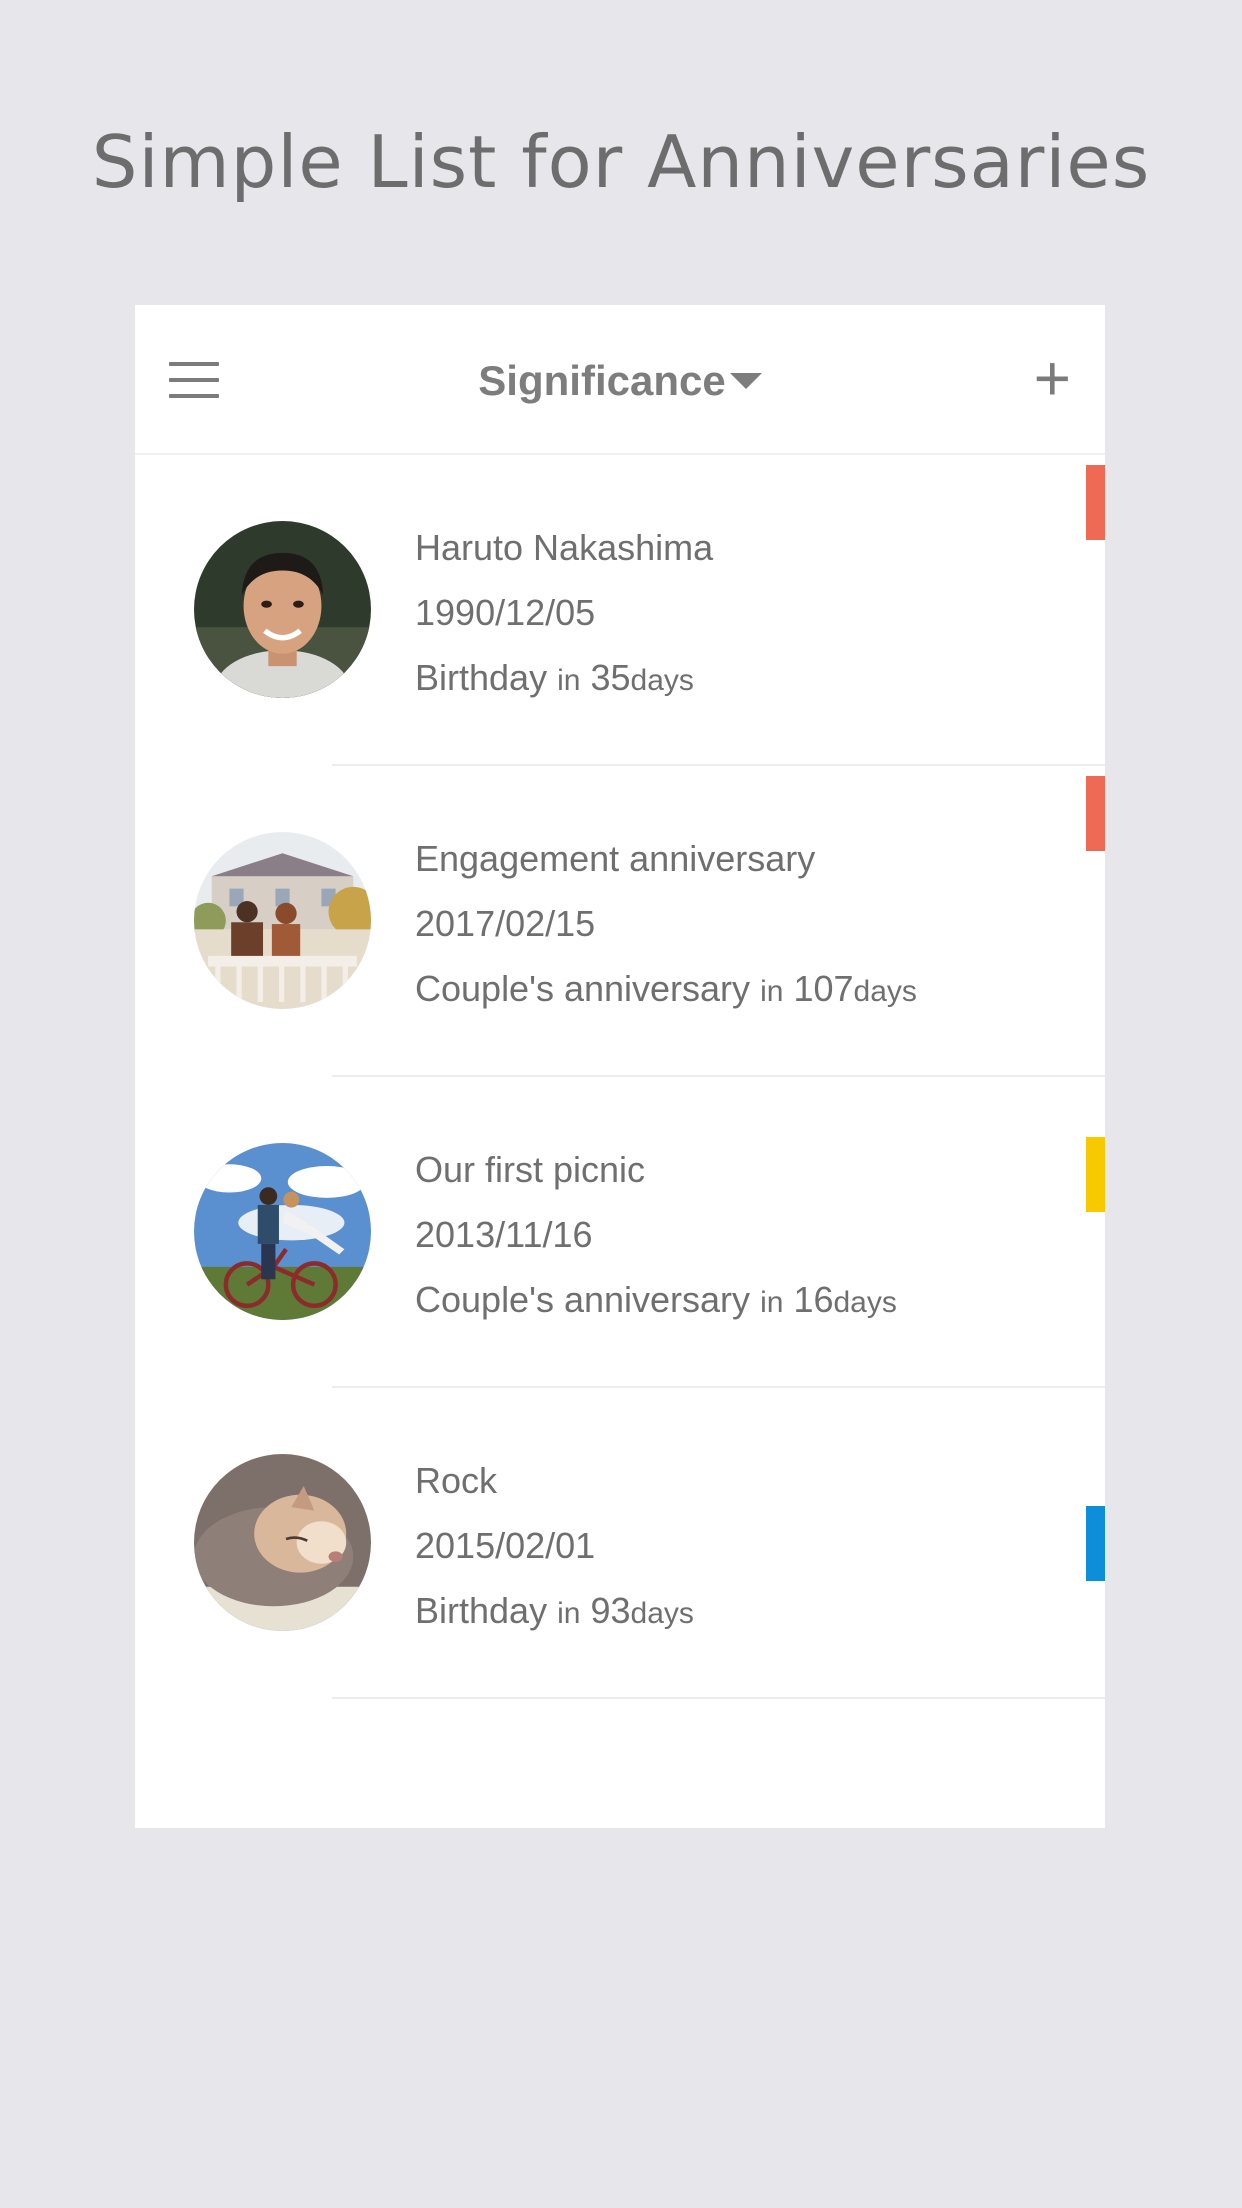 This screenshot has height=2208, width=1242. What do you see at coordinates (745, 380) in the screenshot?
I see `caret-down-icon` at bounding box center [745, 380].